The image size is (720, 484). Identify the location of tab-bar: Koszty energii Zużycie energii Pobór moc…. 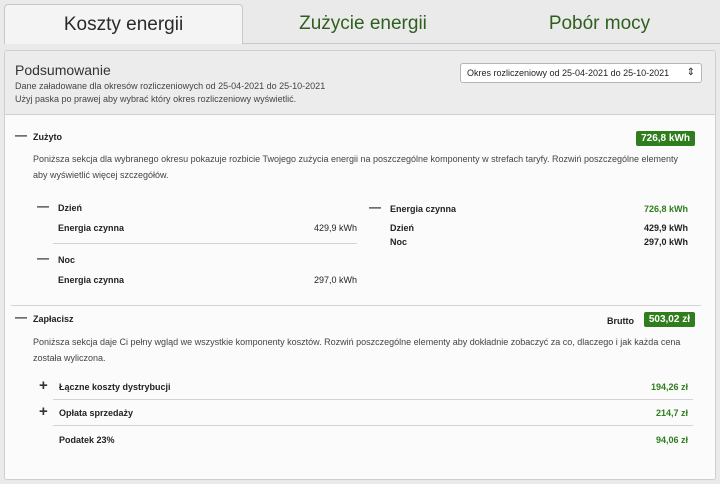
(360, 22).